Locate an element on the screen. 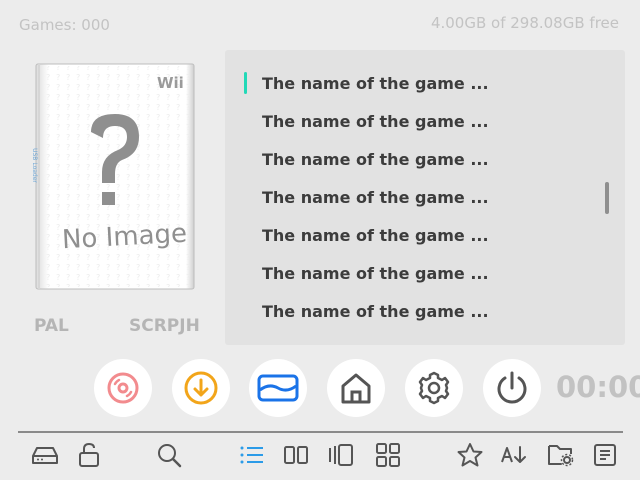  selection-marker is located at coordinates (245, 83).